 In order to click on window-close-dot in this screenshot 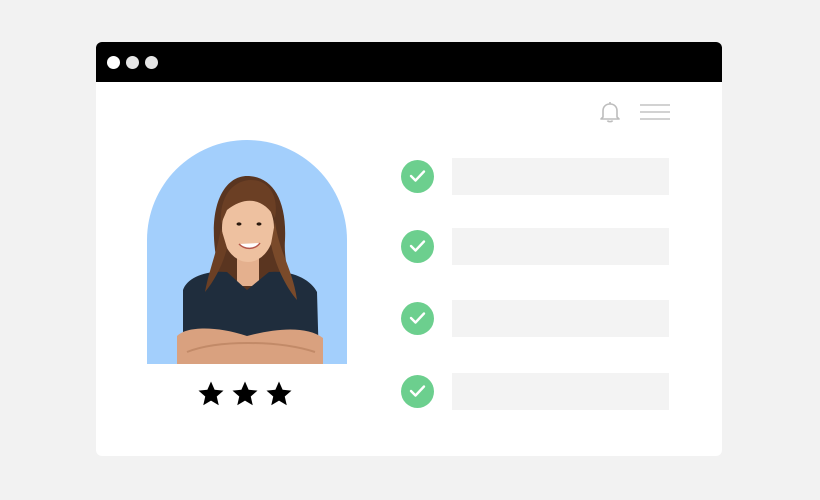, I will do `click(113, 62)`.